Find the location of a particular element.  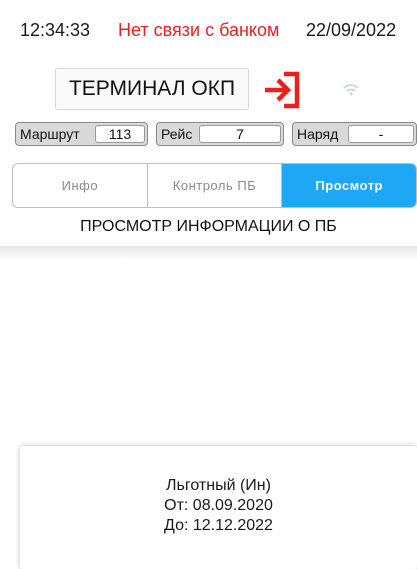

status-bar: 12:34:33 Нет связи с банком 22/09/2022 is located at coordinates (208, 31).